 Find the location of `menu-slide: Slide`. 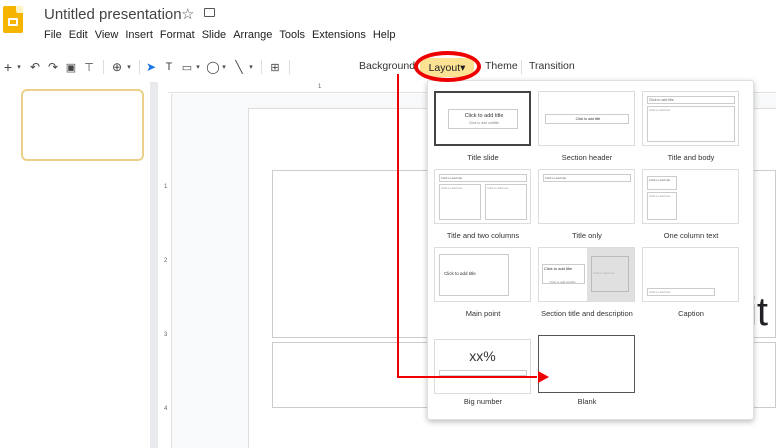

menu-slide: Slide is located at coordinates (214, 35).